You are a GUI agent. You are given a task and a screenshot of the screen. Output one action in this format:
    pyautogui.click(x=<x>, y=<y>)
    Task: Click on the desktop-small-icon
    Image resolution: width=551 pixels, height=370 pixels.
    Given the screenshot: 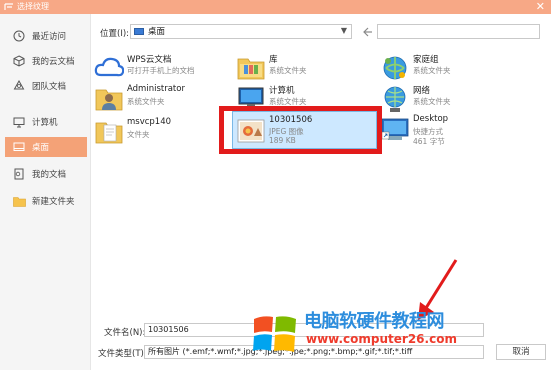 What is the action you would take?
    pyautogui.click(x=139, y=31)
    